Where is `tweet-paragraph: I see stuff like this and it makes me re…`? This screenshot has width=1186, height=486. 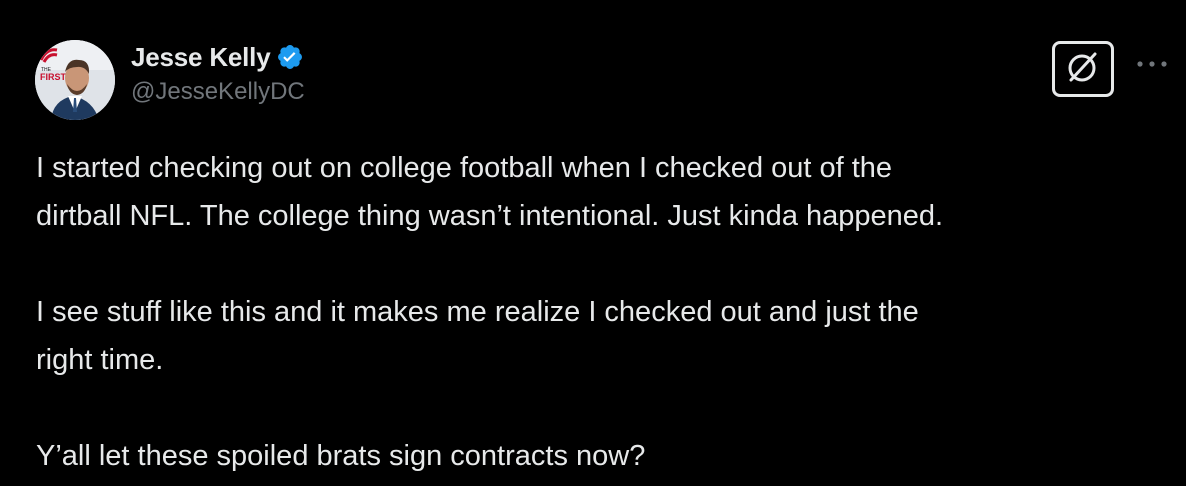 tweet-paragraph: I see stuff like this and it makes me re… is located at coordinates (477, 336).